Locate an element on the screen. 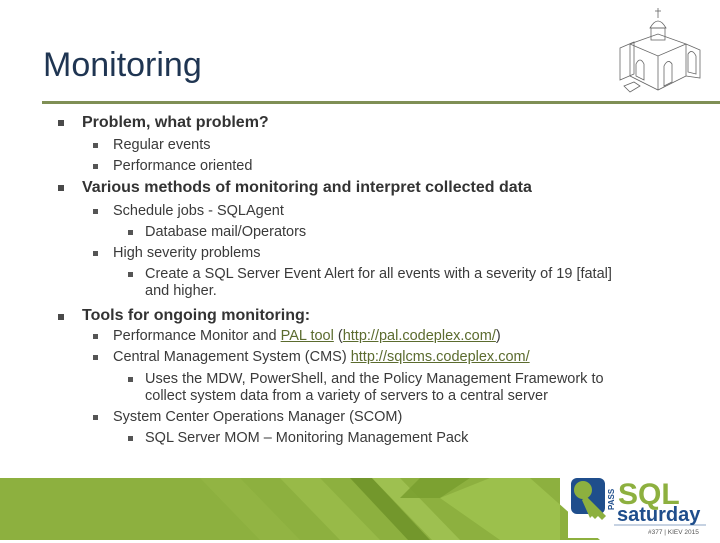 This screenshot has width=720, height=543. sub-bullet: Performance oriented is located at coordinates (183, 166).